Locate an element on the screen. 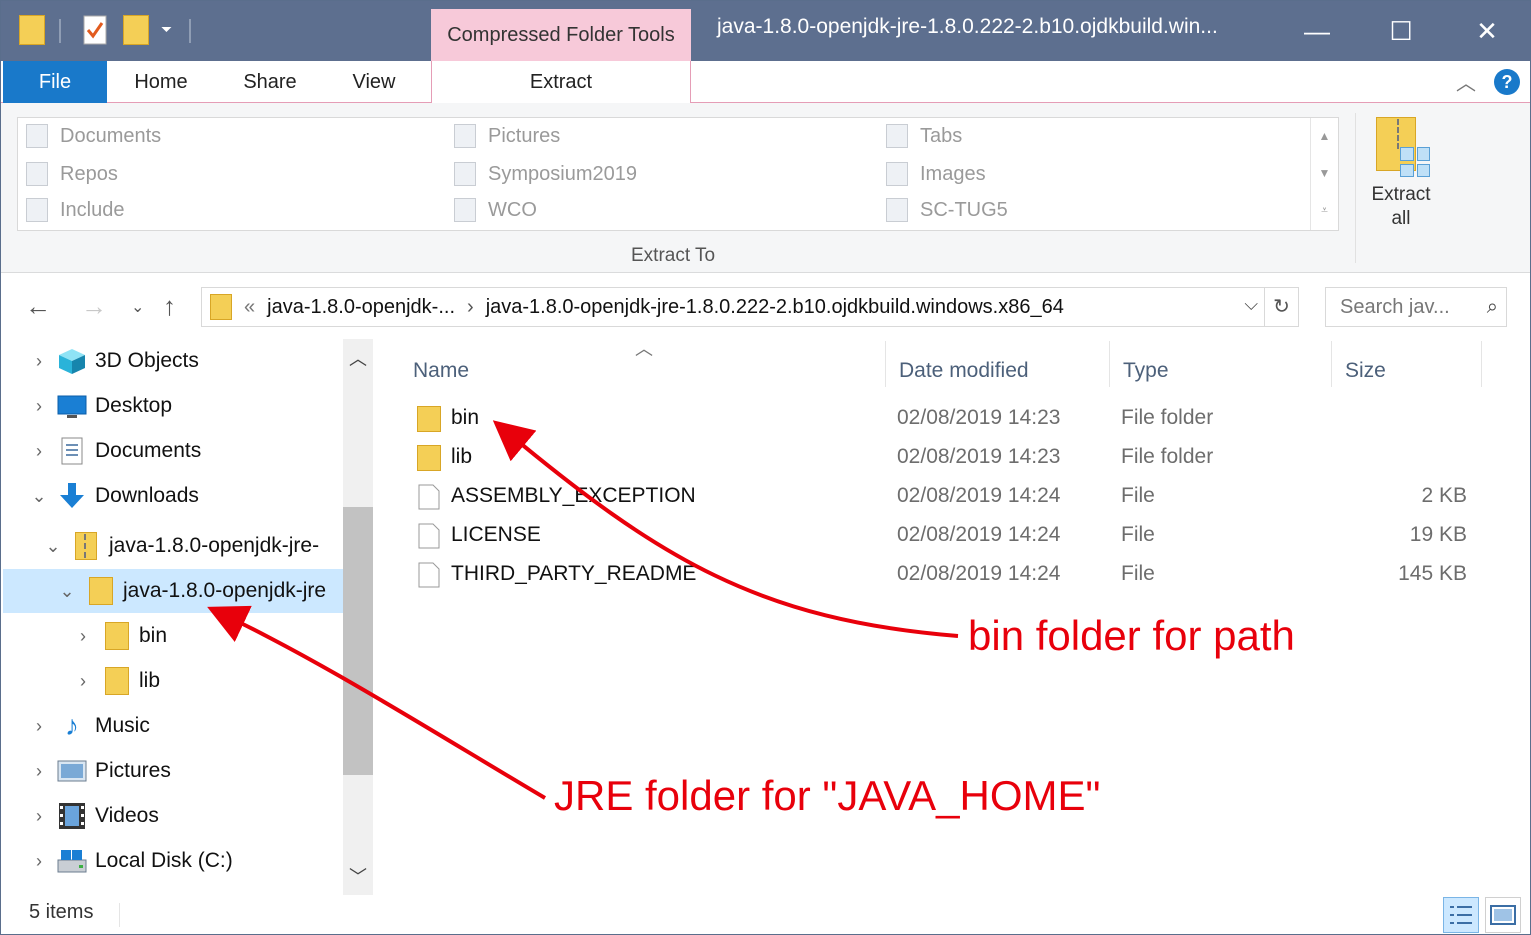  tree-item-label: Documents is located at coordinates (148, 450).